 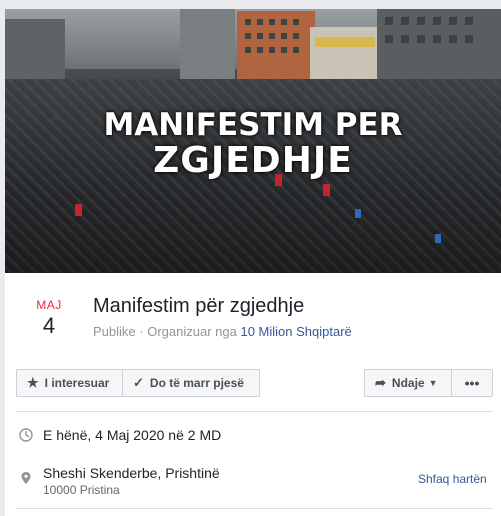 I want to click on more-icon: •••, so click(x=472, y=383).